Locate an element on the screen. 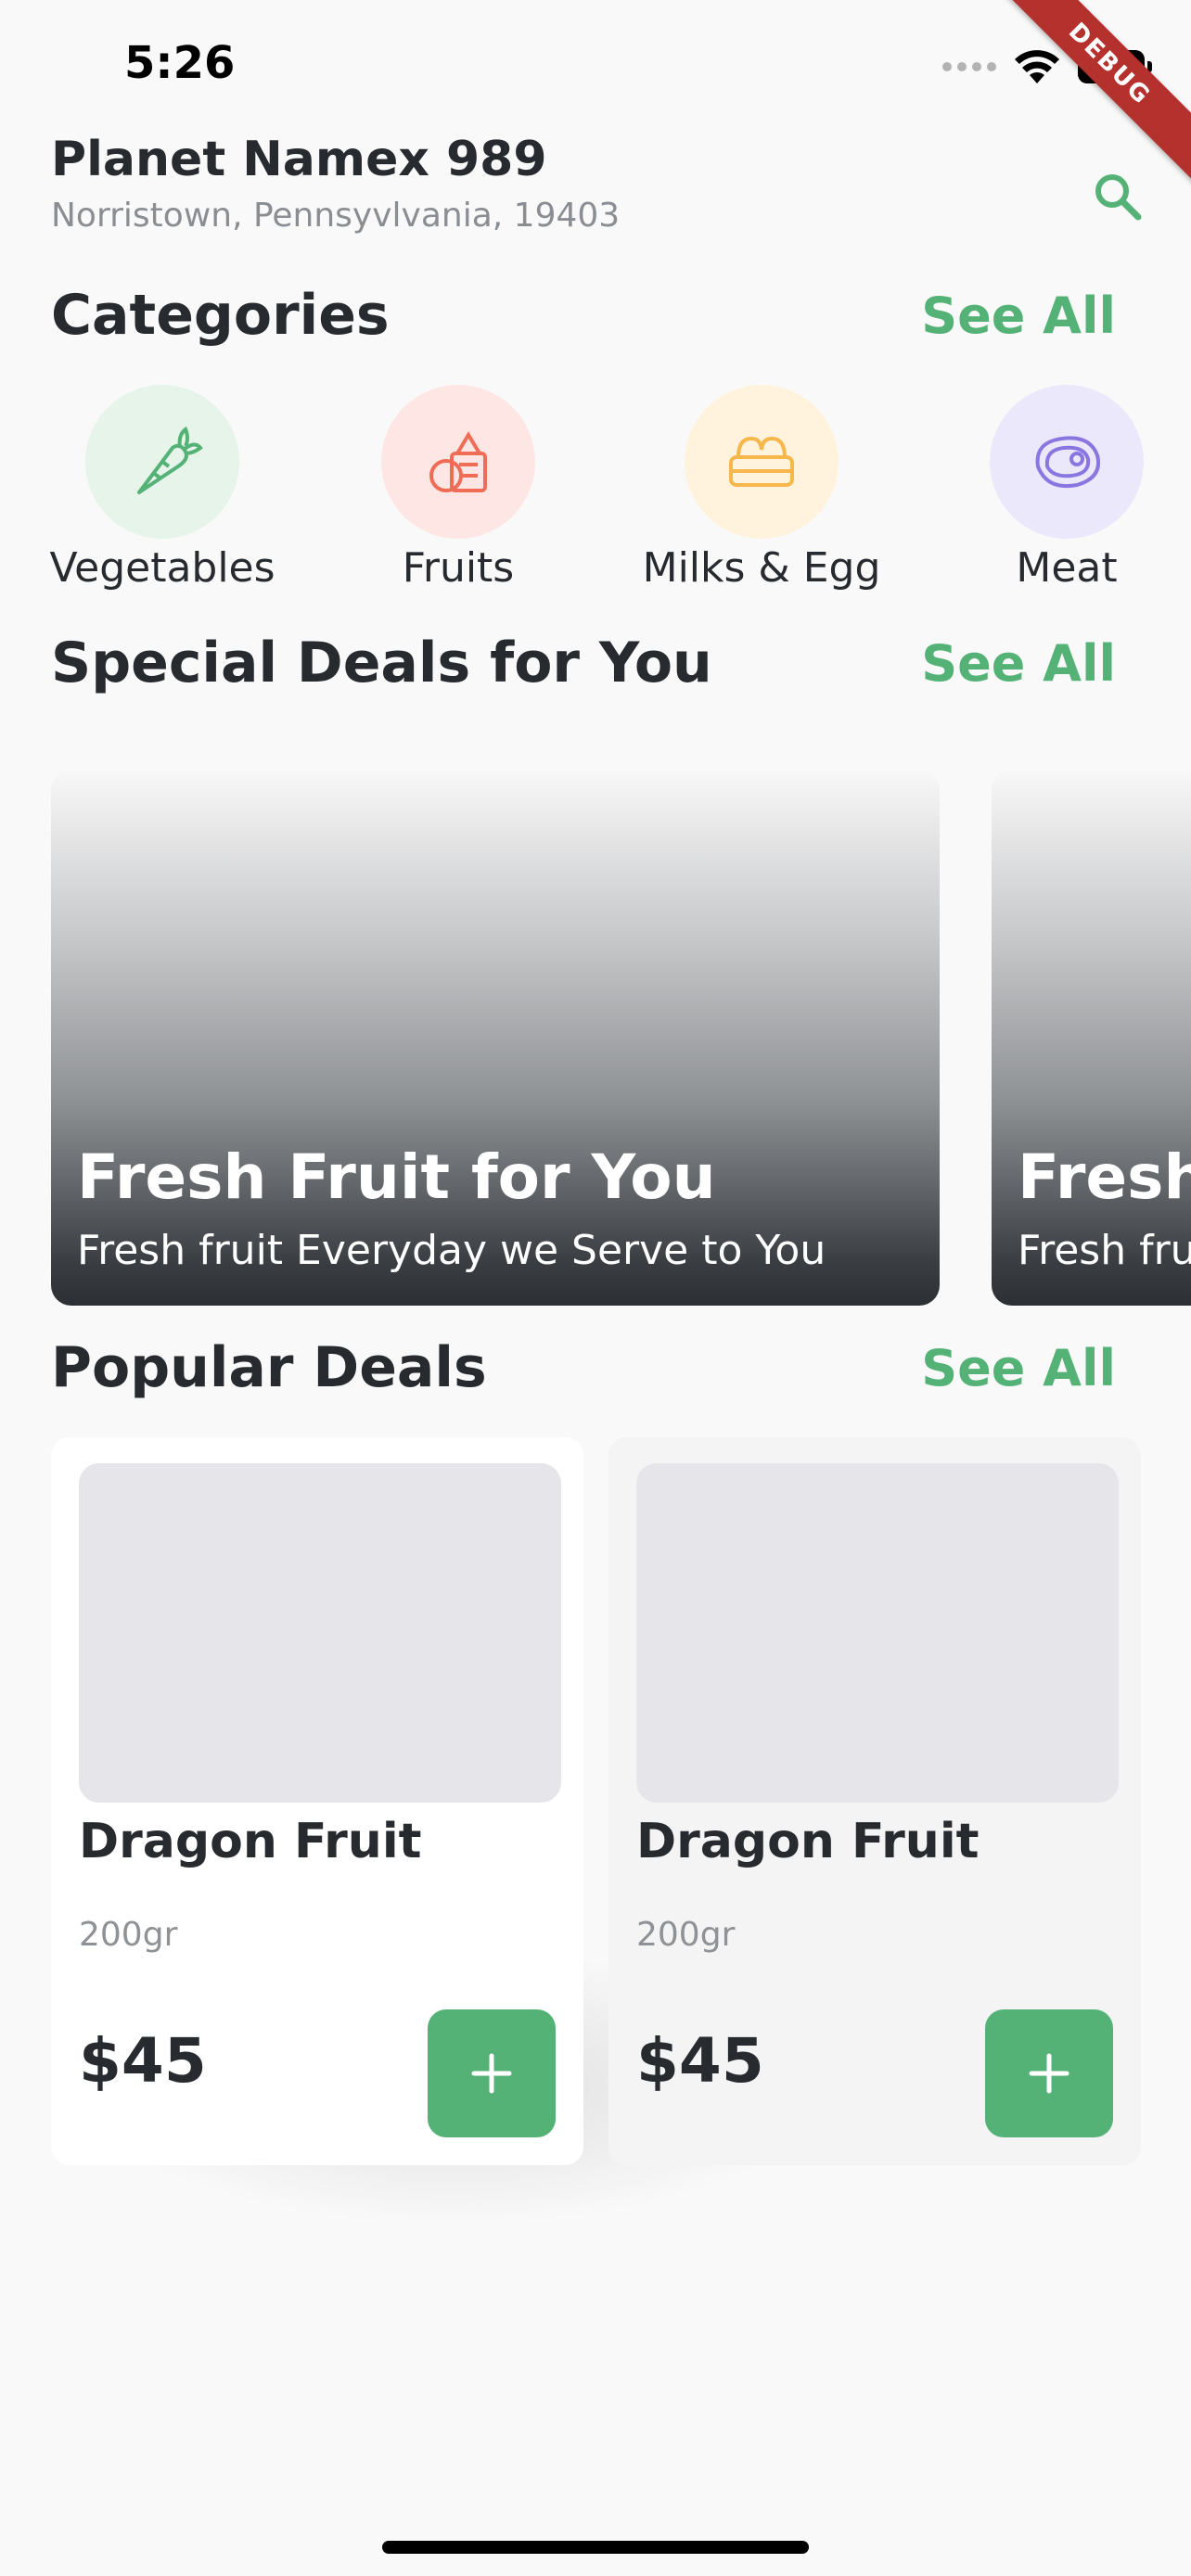  categories-list: Vegetables Fruits Milks & Egg Meat is located at coordinates (595, 492).